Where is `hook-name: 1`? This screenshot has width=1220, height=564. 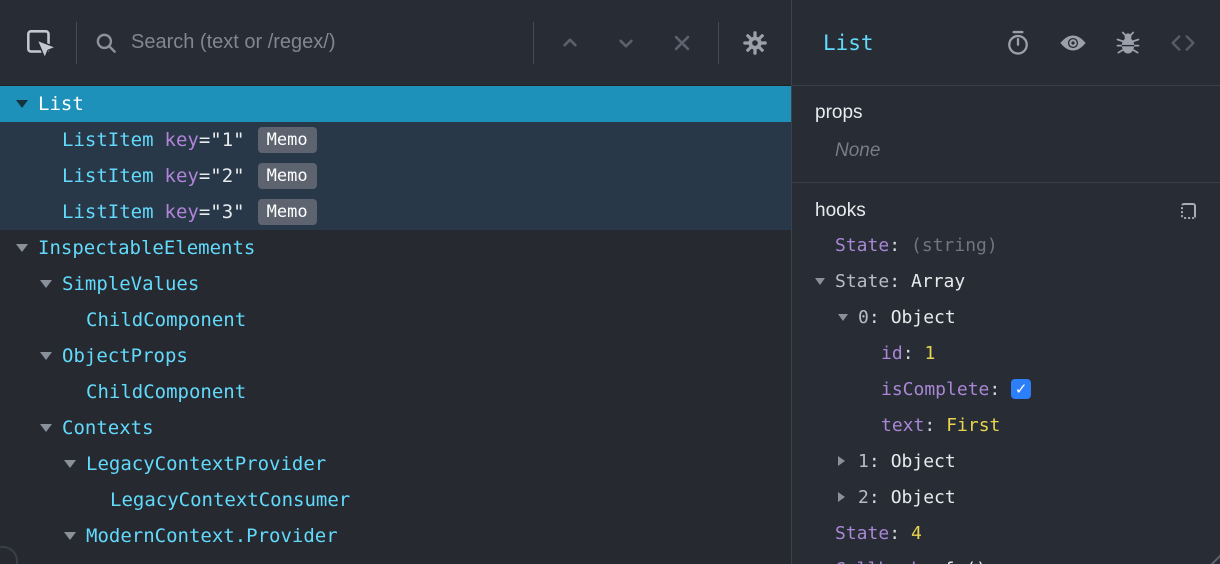
hook-name: 1 is located at coordinates (863, 461).